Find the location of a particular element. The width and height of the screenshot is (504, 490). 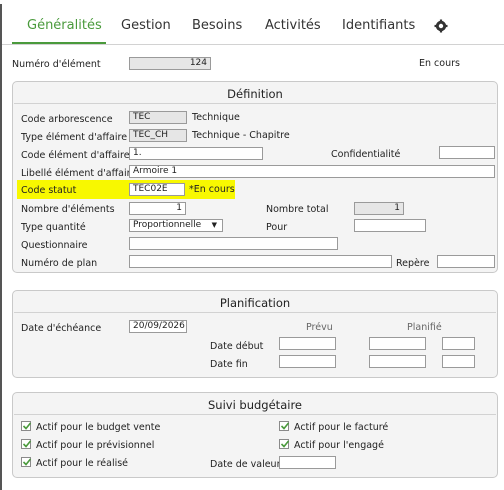

actif-realise-checkbox is located at coordinates (26, 462).